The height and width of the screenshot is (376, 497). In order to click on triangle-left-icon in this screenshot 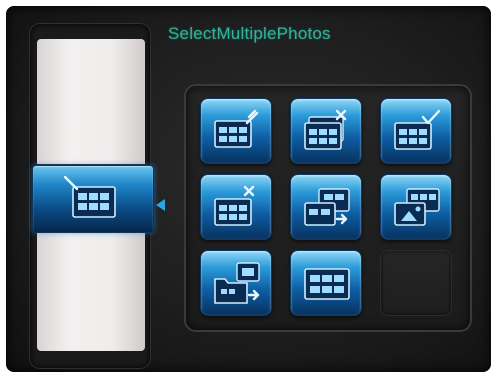, I will do `click(160, 205)`.